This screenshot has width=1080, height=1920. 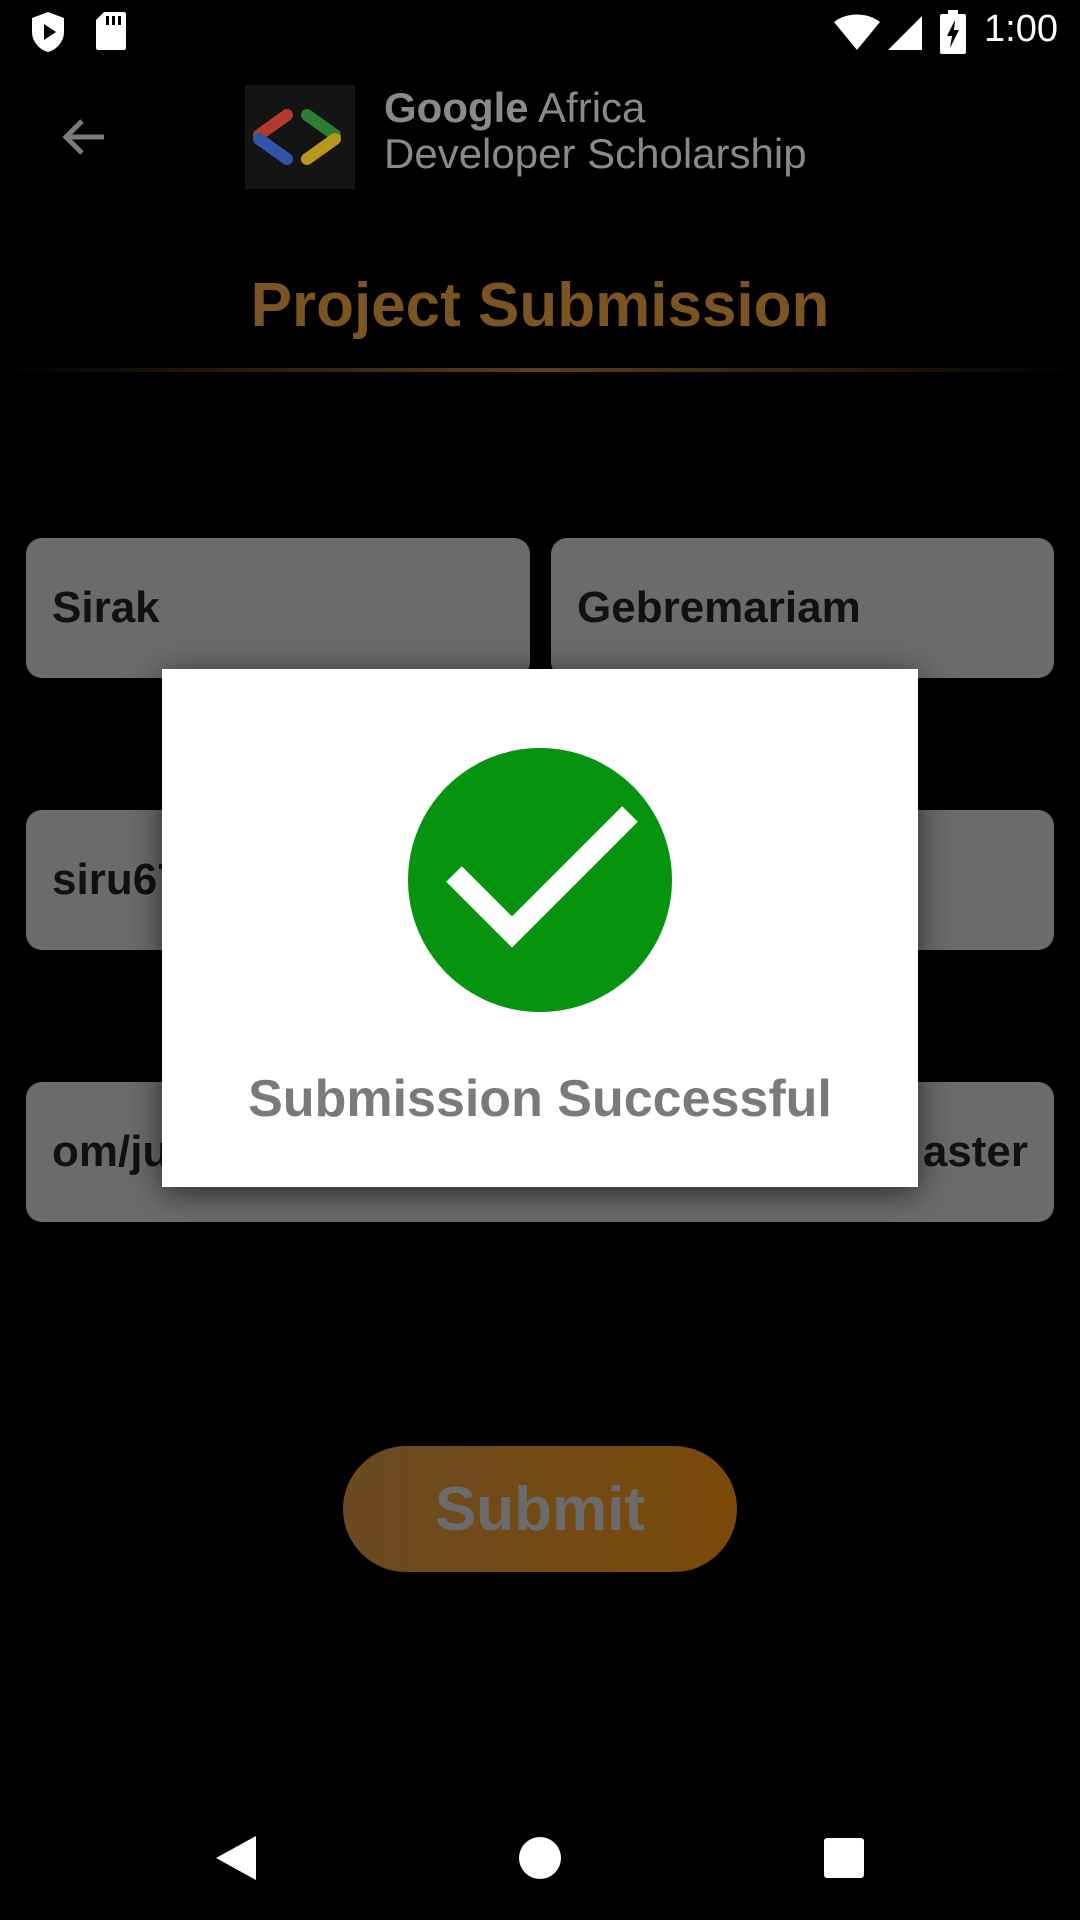 I want to click on first-name-value: Sirak, so click(x=106, y=607).